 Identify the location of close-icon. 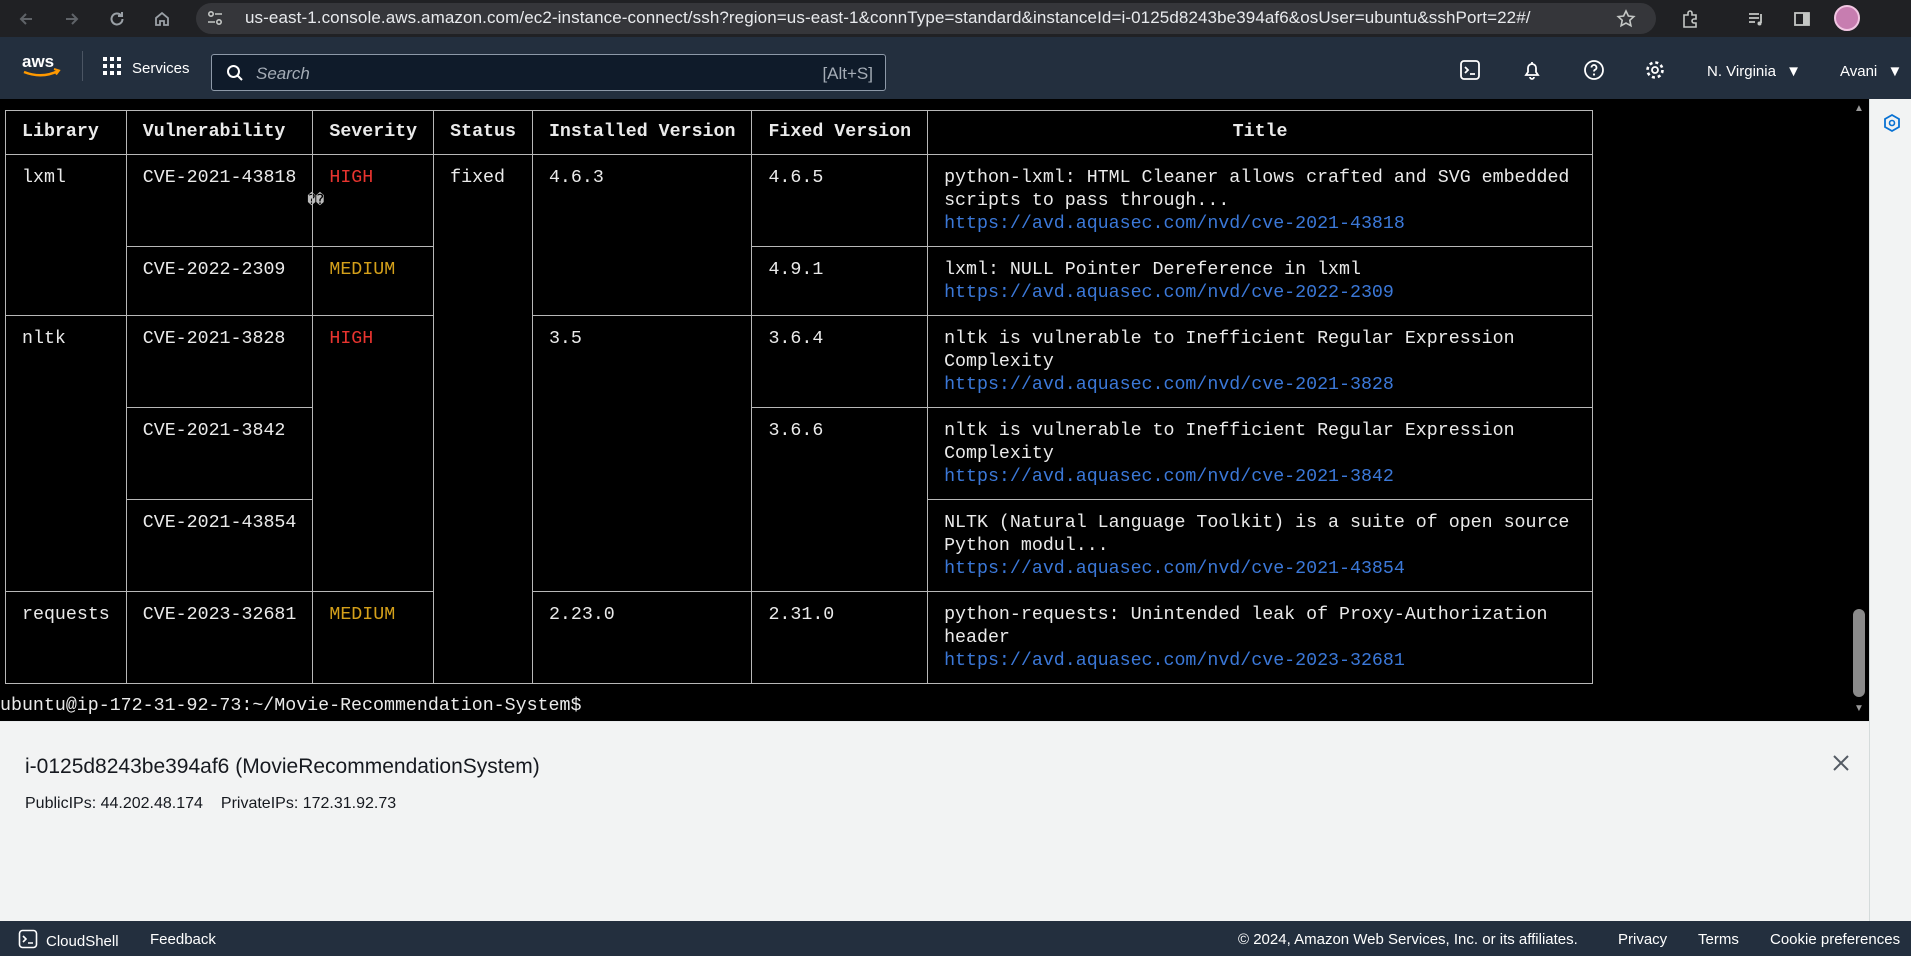
(1841, 763).